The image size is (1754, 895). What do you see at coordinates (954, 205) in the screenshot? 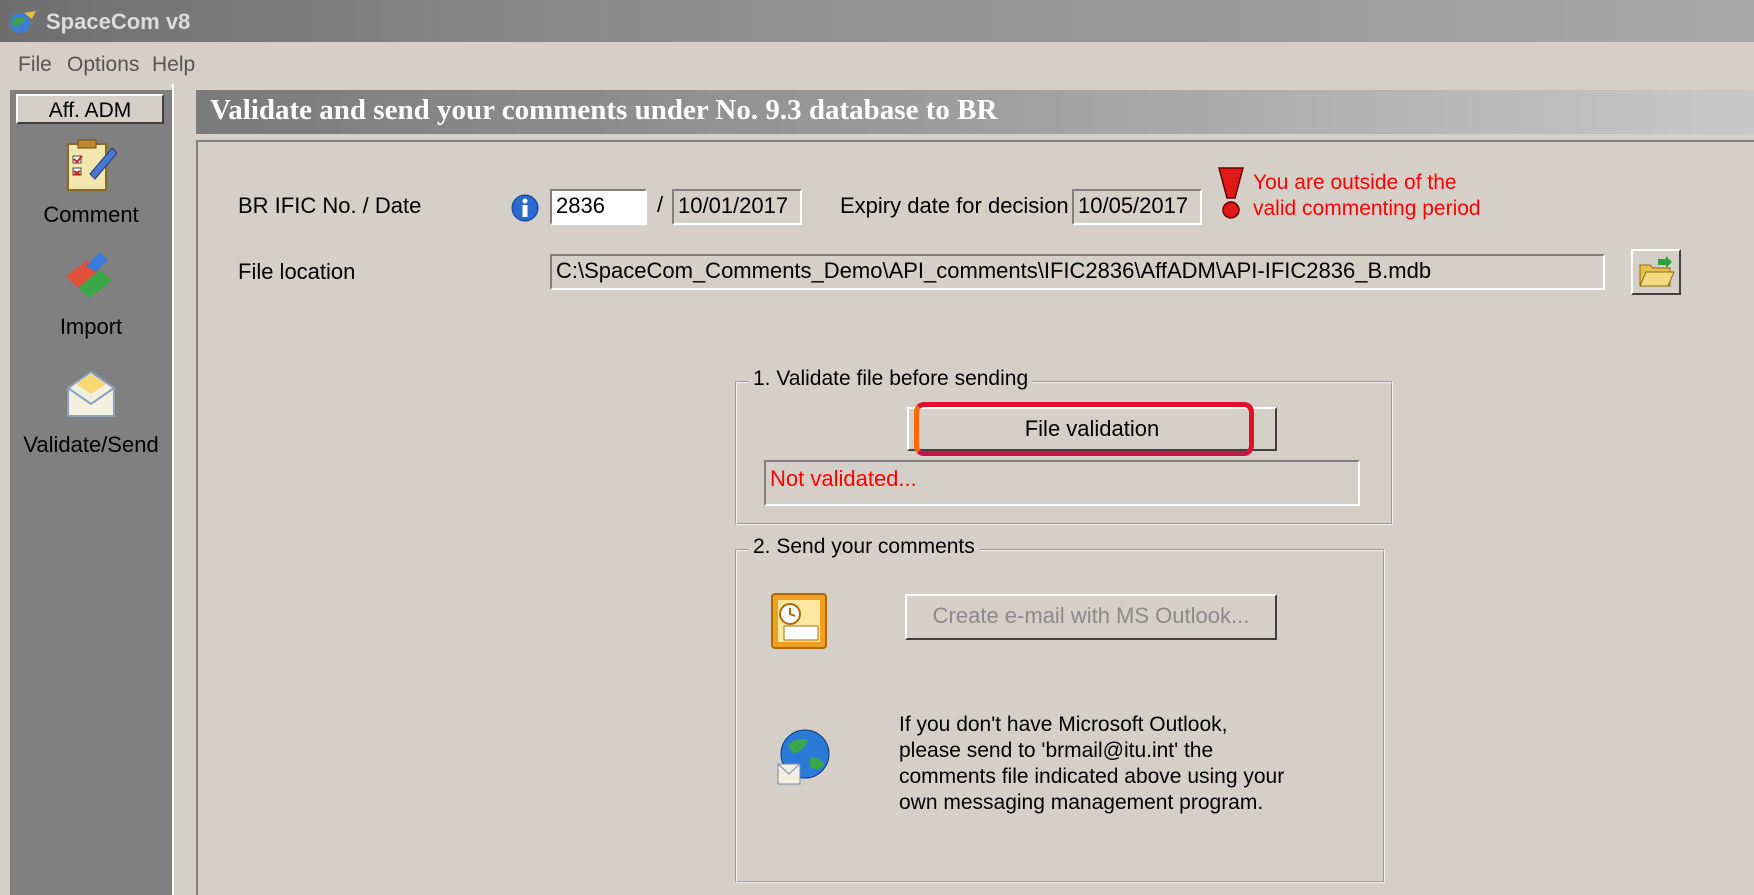
I see `expiry-label: Expiry date for decision` at bounding box center [954, 205].